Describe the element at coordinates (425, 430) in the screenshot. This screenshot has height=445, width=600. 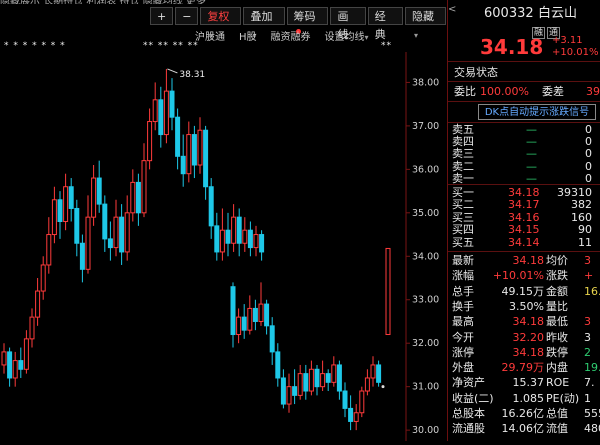
I see `y-tick-label: 30.00` at that location.